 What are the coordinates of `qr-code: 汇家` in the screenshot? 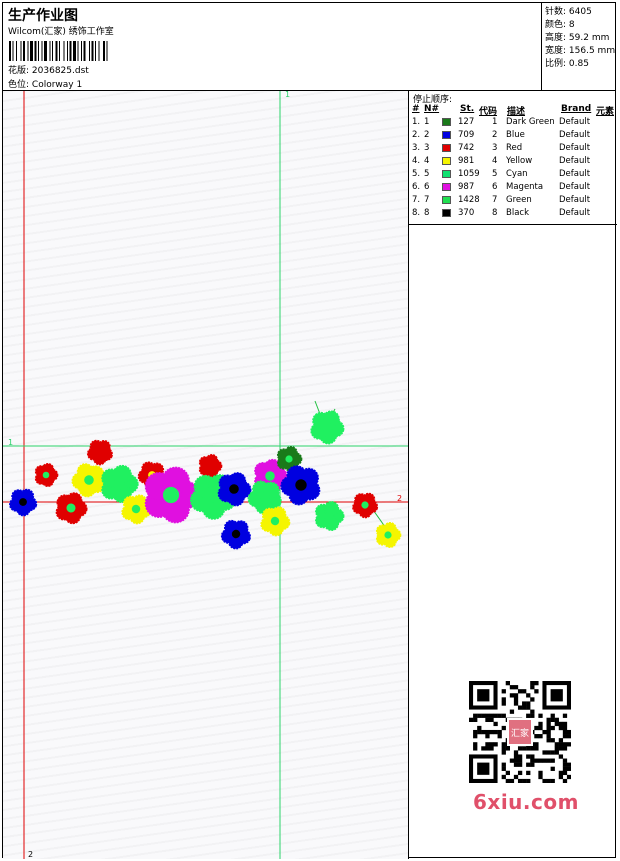 It's located at (520, 732).